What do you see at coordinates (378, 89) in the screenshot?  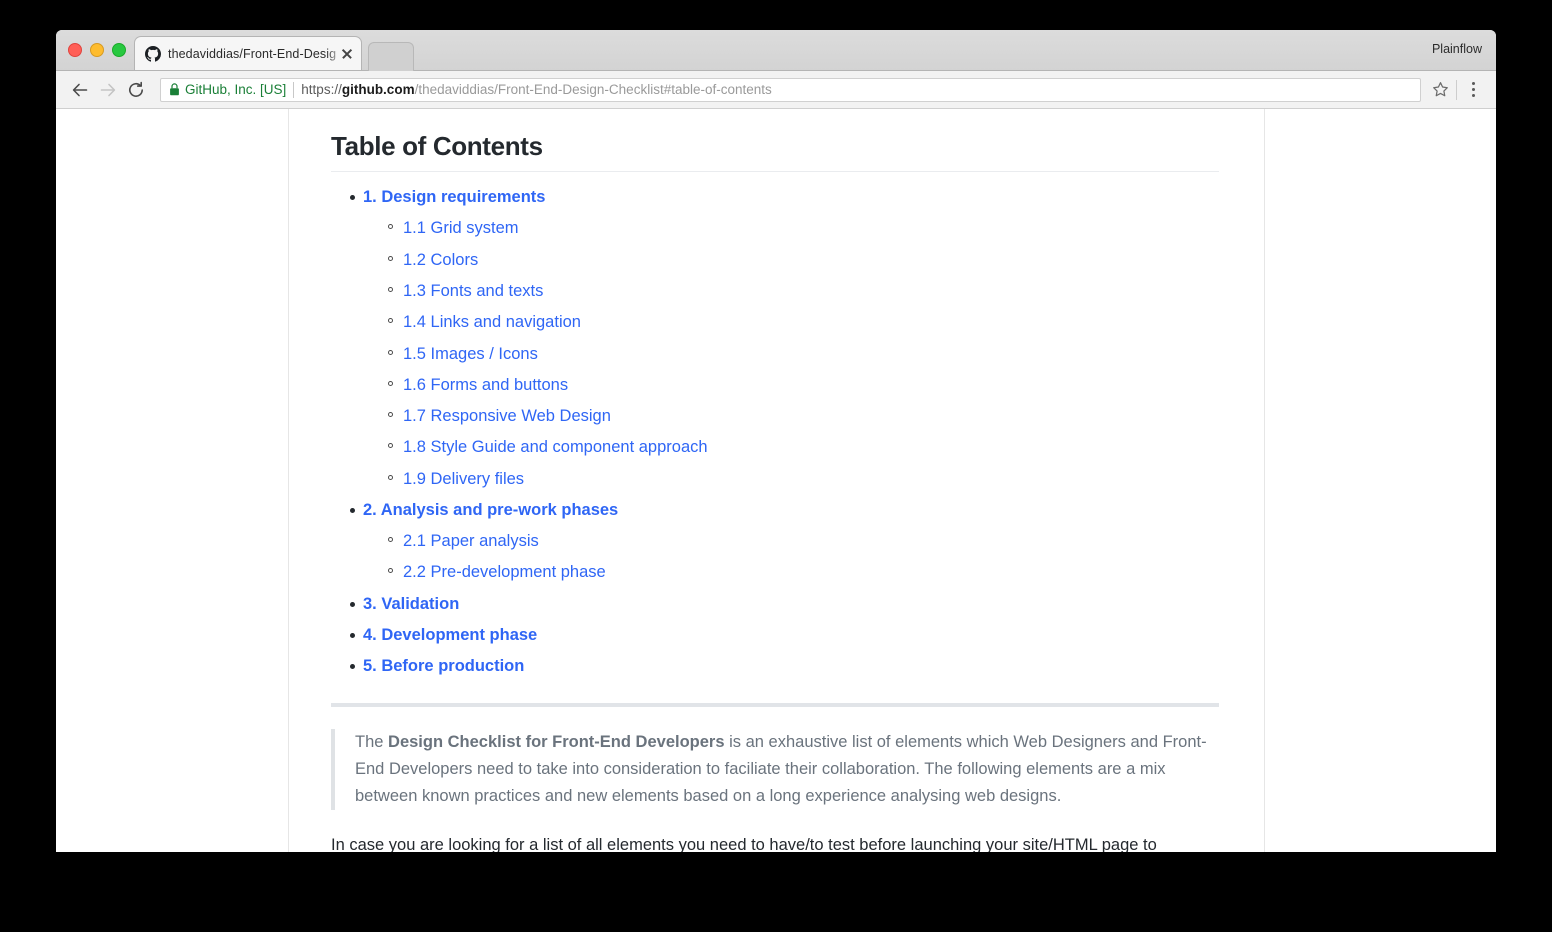 I see `url-host: github.com` at bounding box center [378, 89].